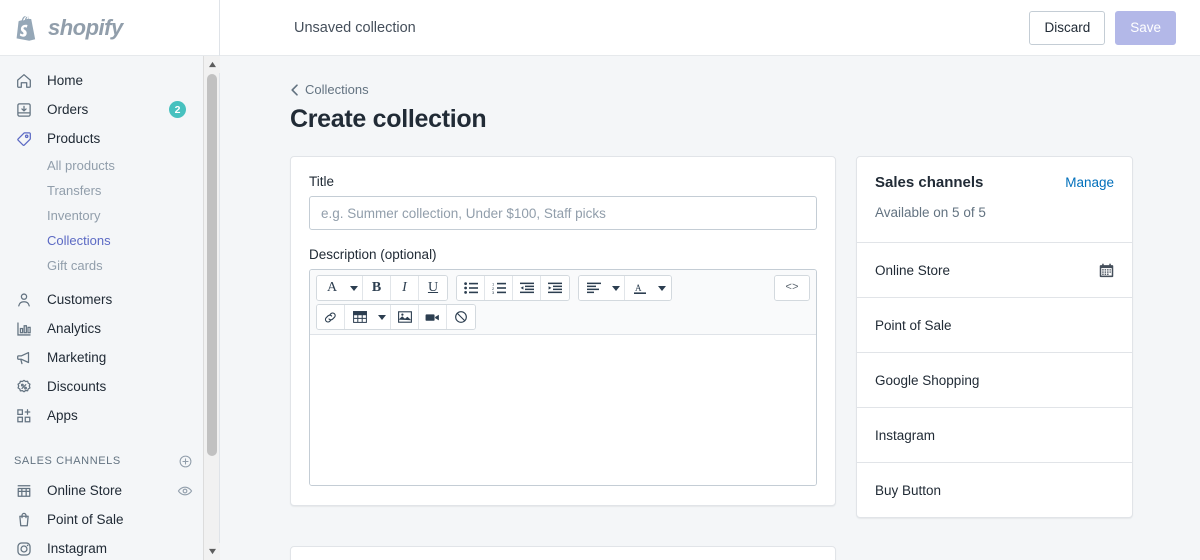 The image size is (1200, 560). Describe the element at coordinates (433, 317) in the screenshot. I see `insert-video-button` at that location.